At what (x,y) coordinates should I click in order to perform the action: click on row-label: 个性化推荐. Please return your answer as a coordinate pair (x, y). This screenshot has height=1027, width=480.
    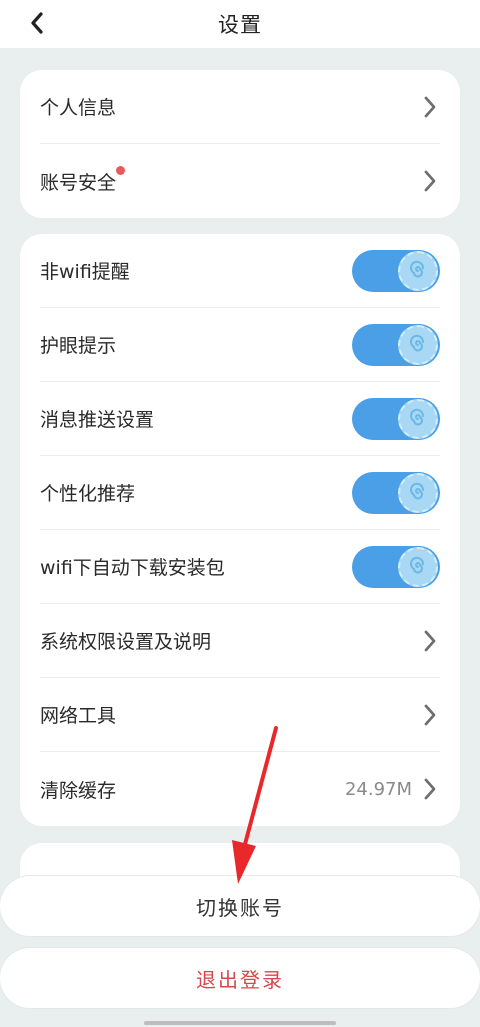
    Looking at the image, I should click on (88, 494).